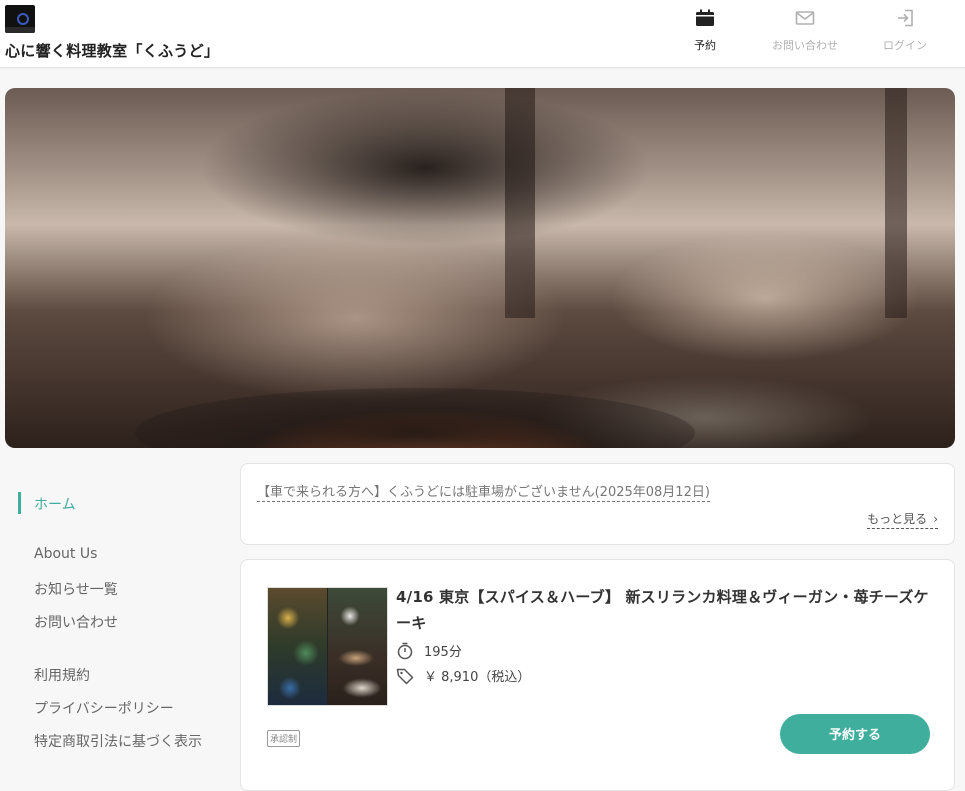 Image resolution: width=965 pixels, height=791 pixels. I want to click on tag-icon, so click(405, 676).